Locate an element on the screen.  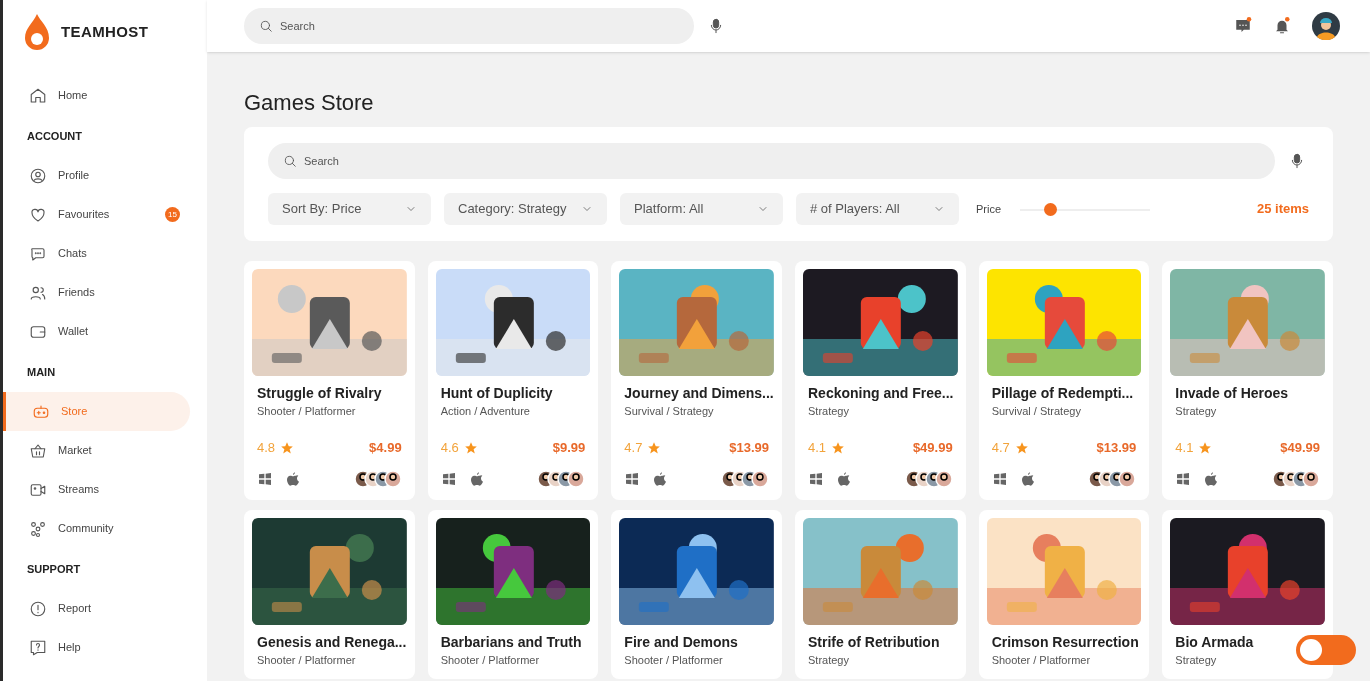
community-icon is located at coordinates (38, 528).